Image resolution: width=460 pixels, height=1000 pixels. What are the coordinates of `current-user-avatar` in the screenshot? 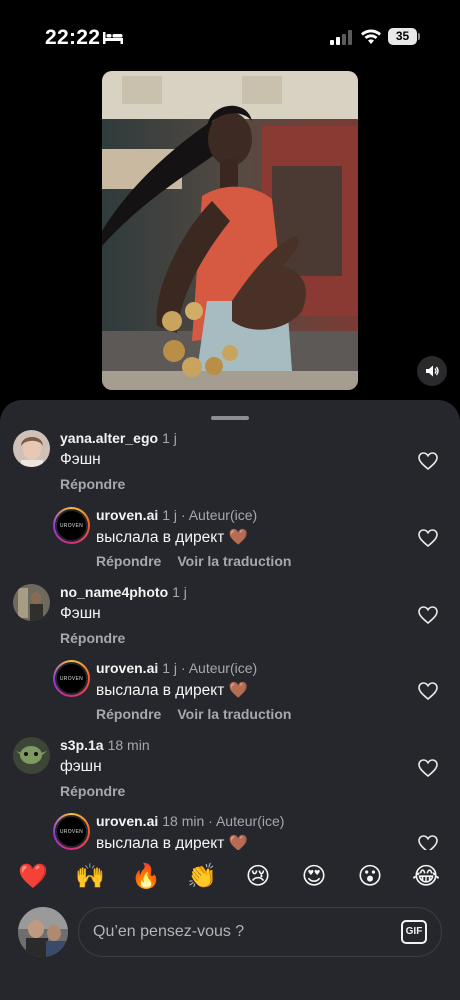 It's located at (43, 932).